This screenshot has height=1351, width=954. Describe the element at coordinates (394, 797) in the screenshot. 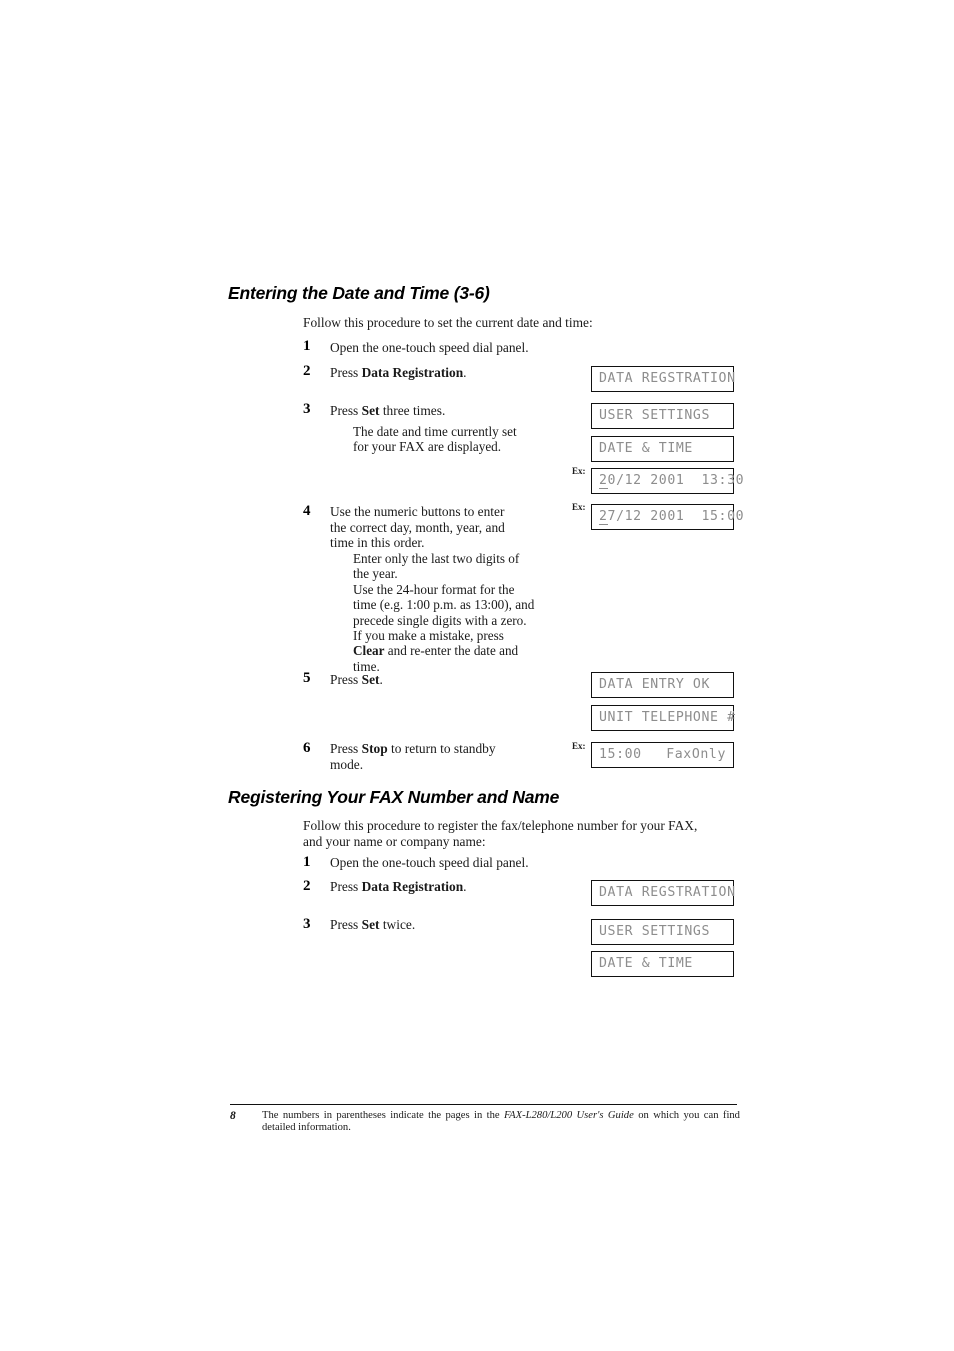

I see `section-heading-registering-fax-number: Registering Your FAX Number and Name` at that location.